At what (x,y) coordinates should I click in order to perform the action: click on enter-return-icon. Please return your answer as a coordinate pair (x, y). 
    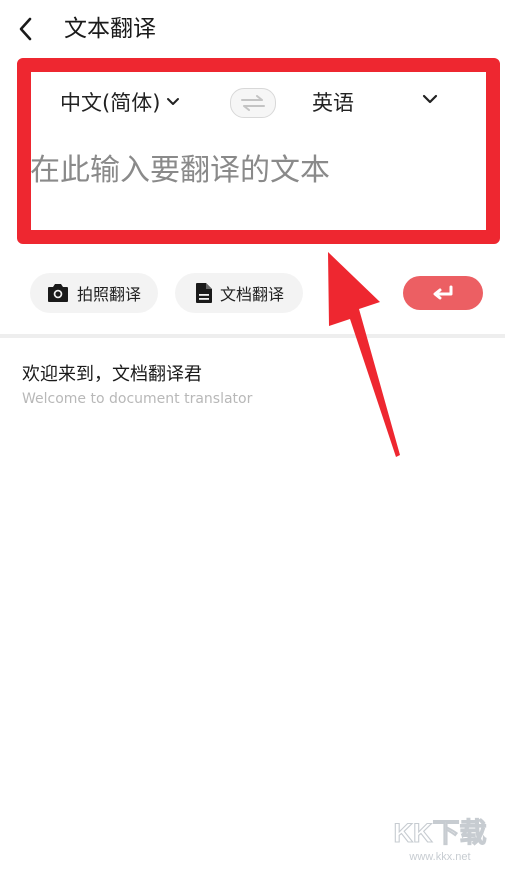
    Looking at the image, I should click on (443, 292).